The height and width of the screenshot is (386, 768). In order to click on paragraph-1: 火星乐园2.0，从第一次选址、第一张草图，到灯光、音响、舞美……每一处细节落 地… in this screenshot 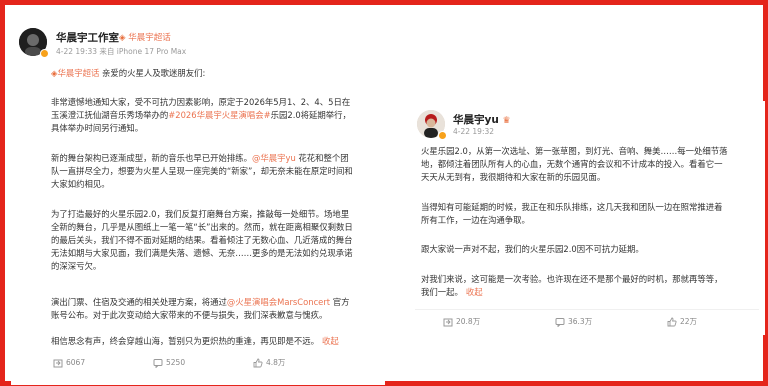, I will do `click(593, 164)`.